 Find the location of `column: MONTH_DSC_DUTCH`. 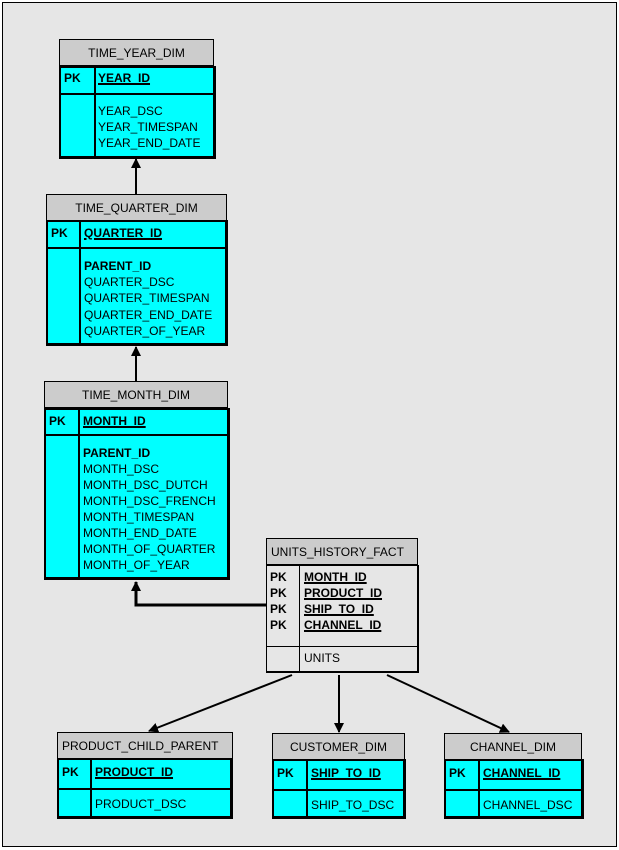

column: MONTH_DSC_DUTCH is located at coordinates (145, 485).